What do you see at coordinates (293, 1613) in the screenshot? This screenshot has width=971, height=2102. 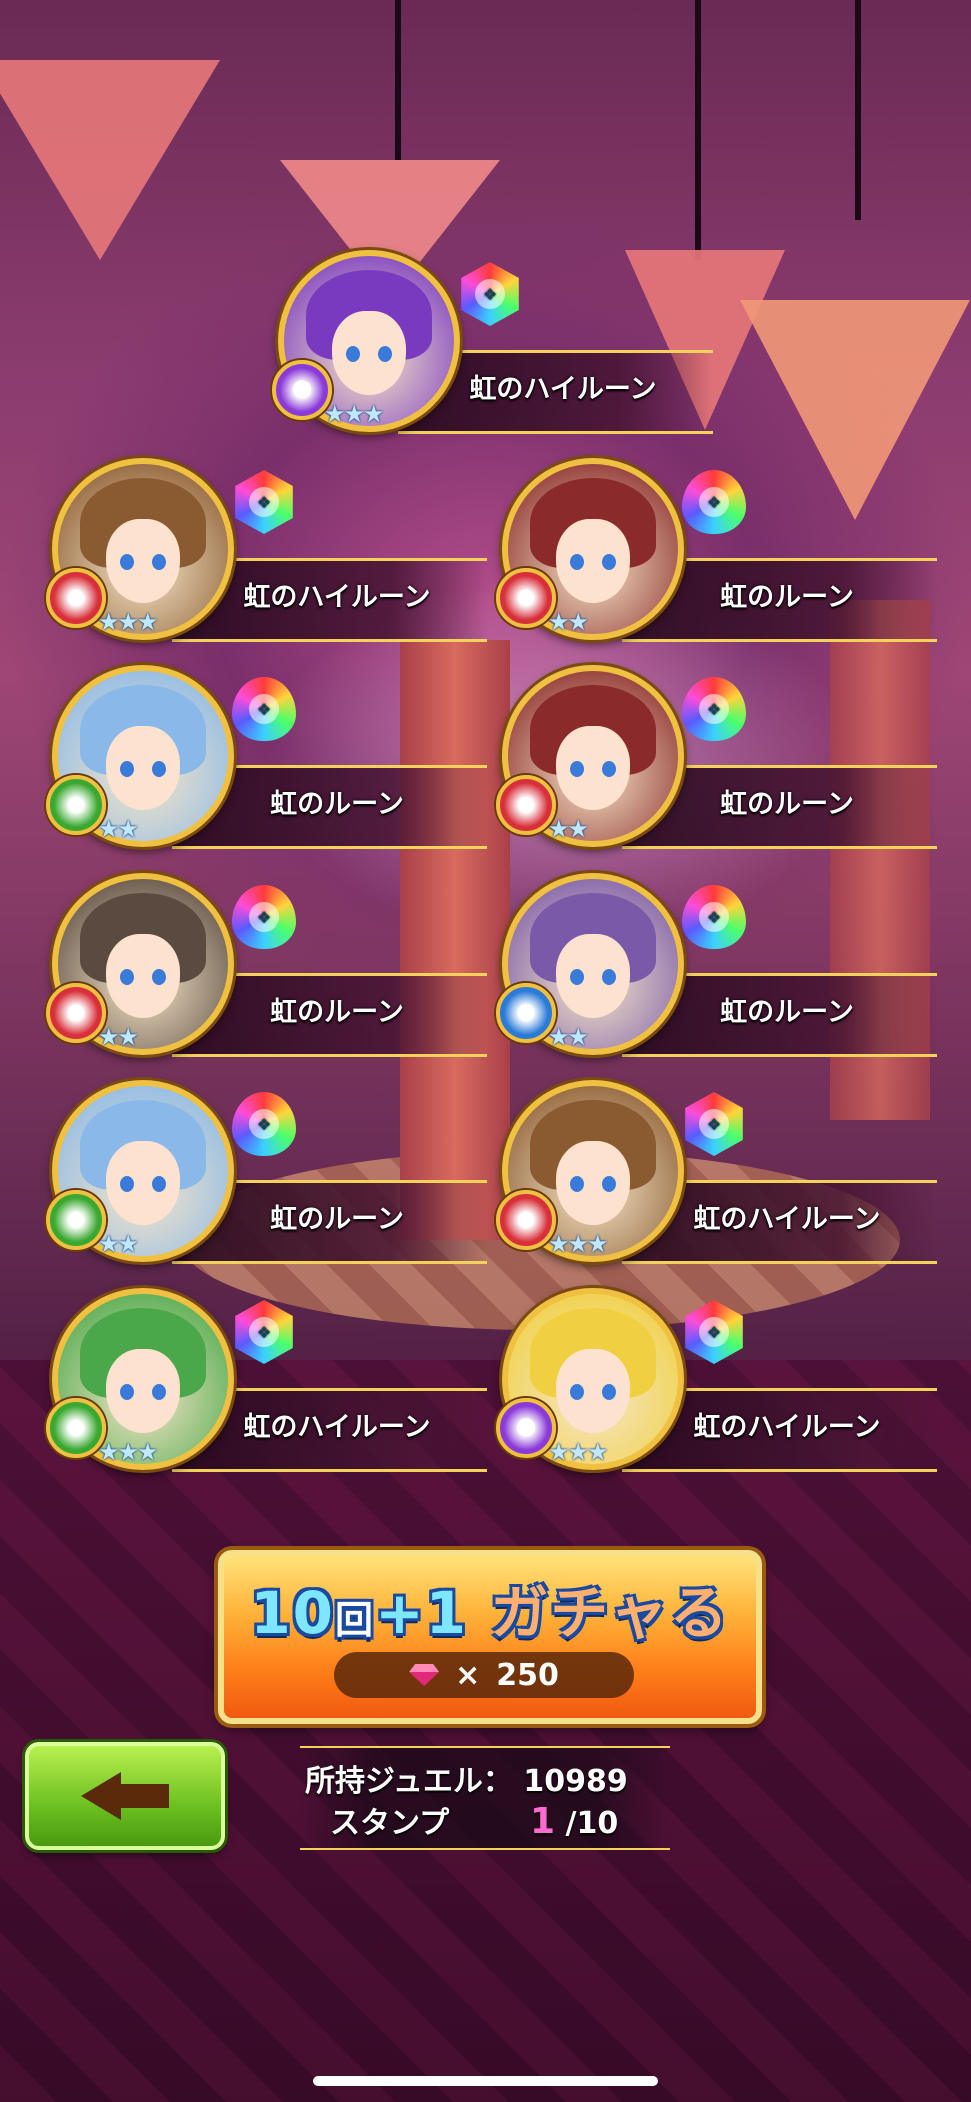 I see `gacha-count: 10` at bounding box center [293, 1613].